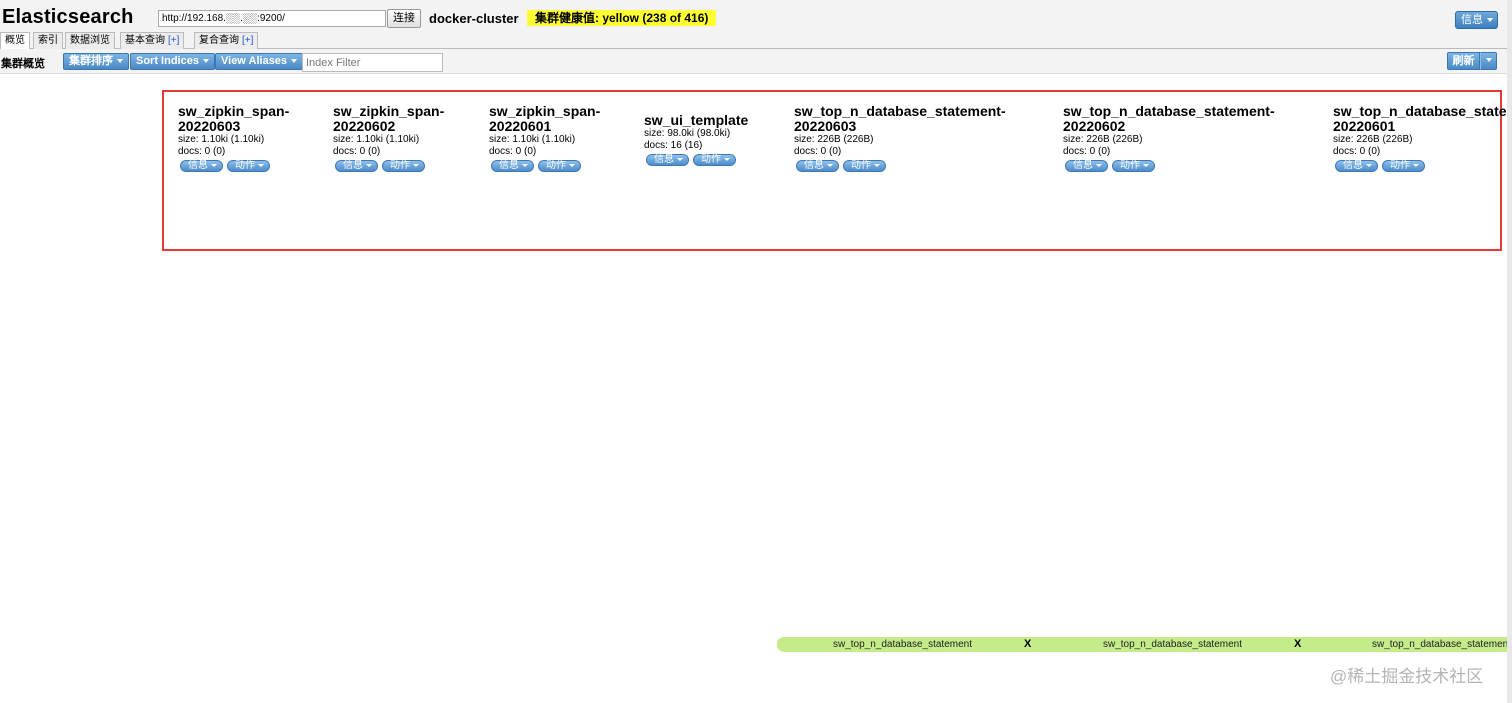  What do you see at coordinates (1509, 351) in the screenshot?
I see `vertical-scrollbar` at bounding box center [1509, 351].